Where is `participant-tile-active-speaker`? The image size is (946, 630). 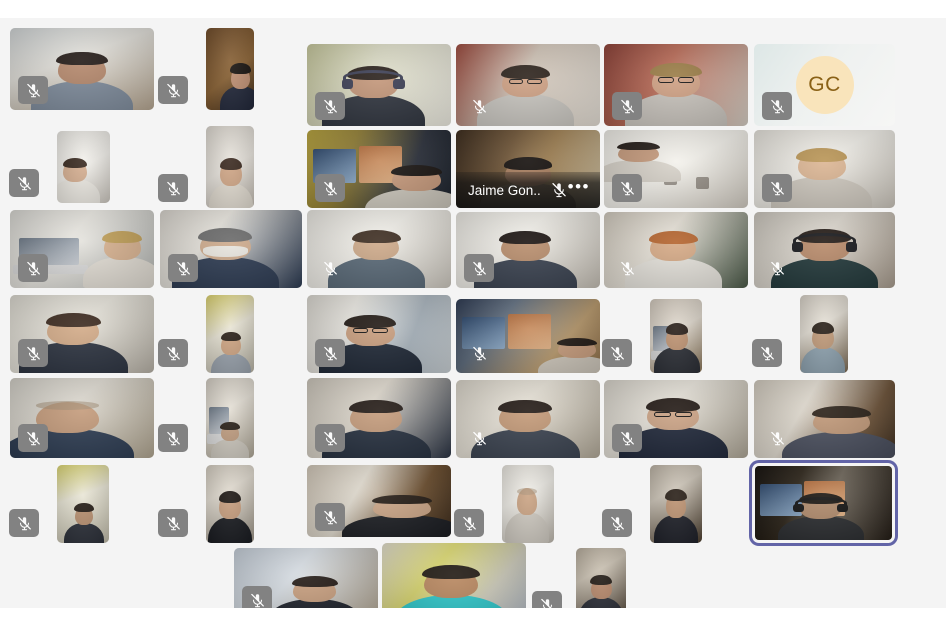 participant-tile-active-speaker is located at coordinates (823, 503).